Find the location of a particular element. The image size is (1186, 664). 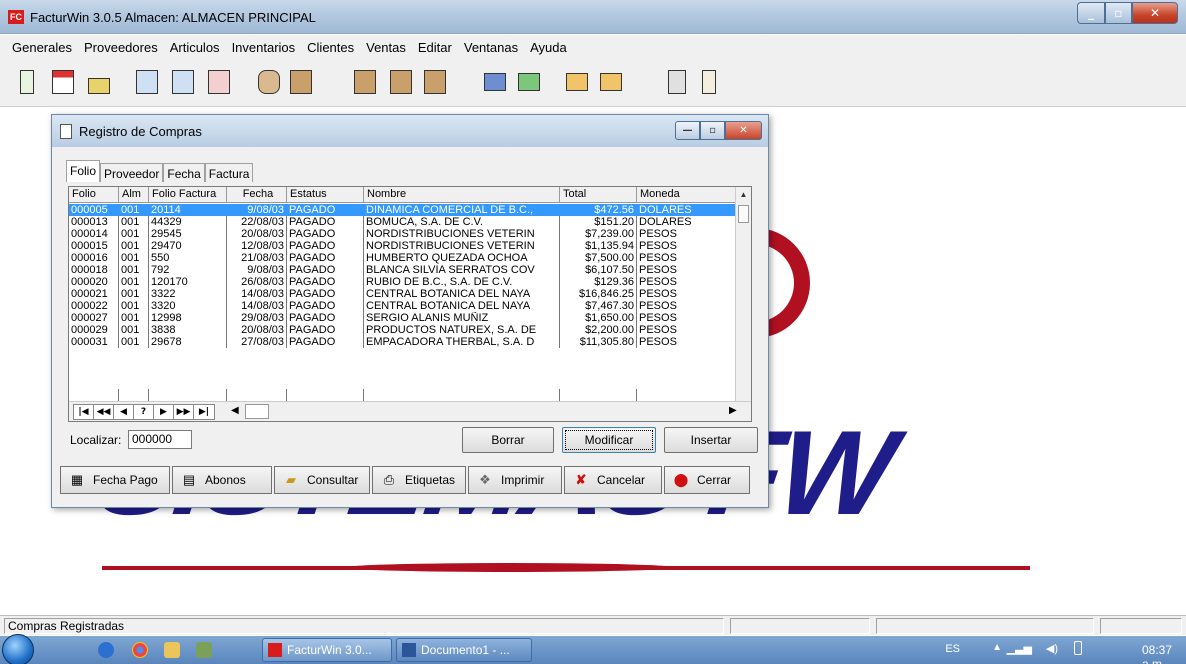

vertical-scrollbar: ▲ is located at coordinates (743, 294).